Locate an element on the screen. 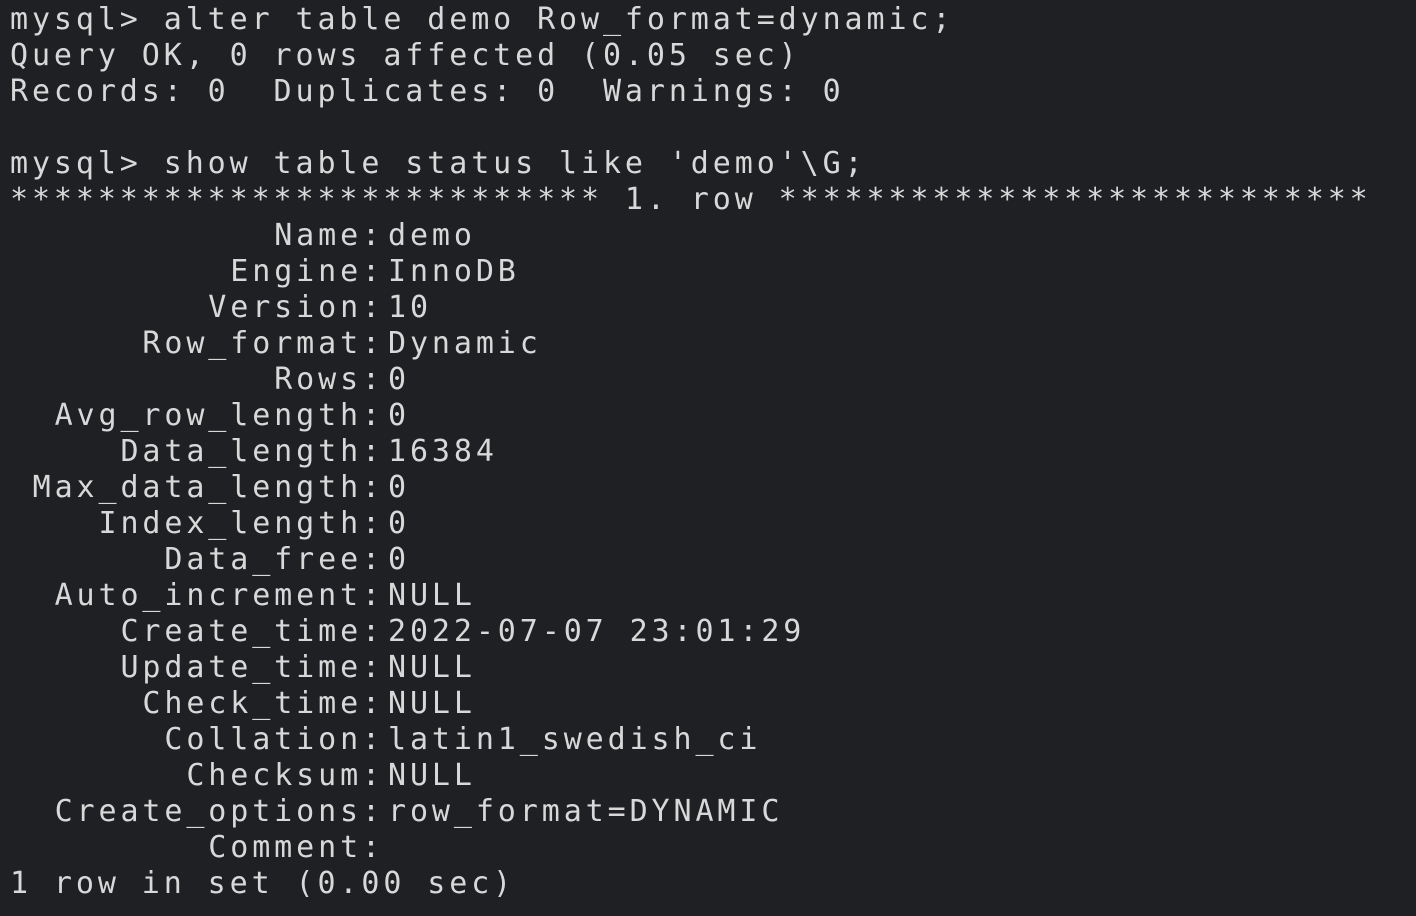 This screenshot has width=1416, height=916. query-ok-line: Query OK, 0 rows affected (0.05 sec) is located at coordinates (405, 55).